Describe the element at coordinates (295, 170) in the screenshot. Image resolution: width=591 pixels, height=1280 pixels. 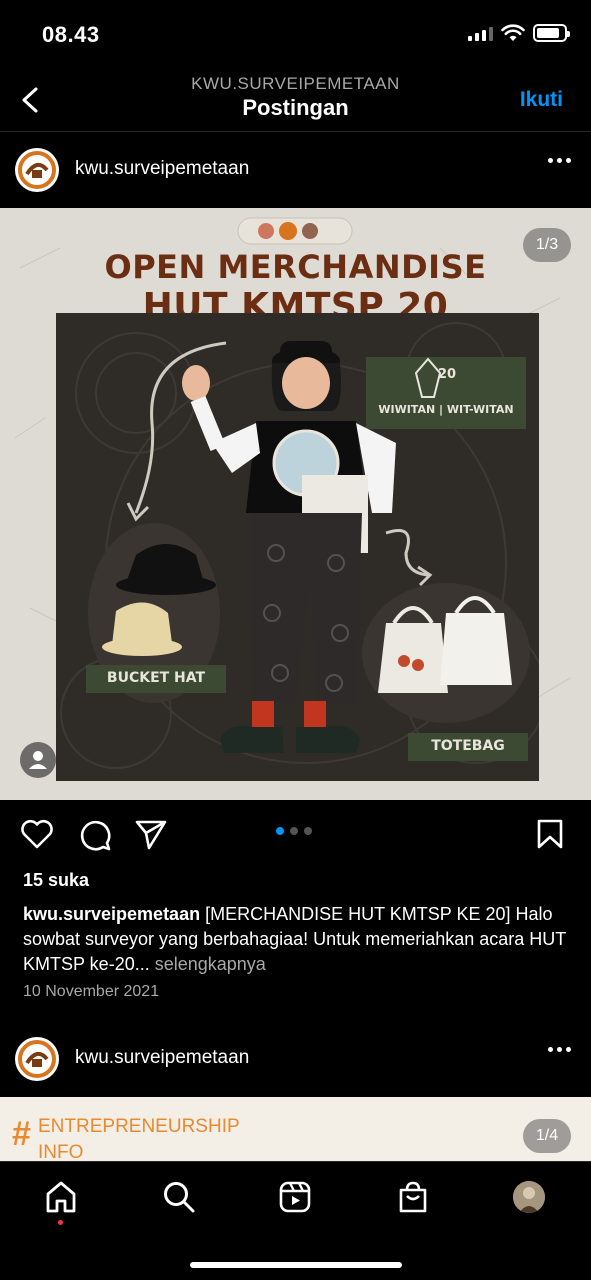
I see `post-header: kwu.surveipemetaan` at that location.